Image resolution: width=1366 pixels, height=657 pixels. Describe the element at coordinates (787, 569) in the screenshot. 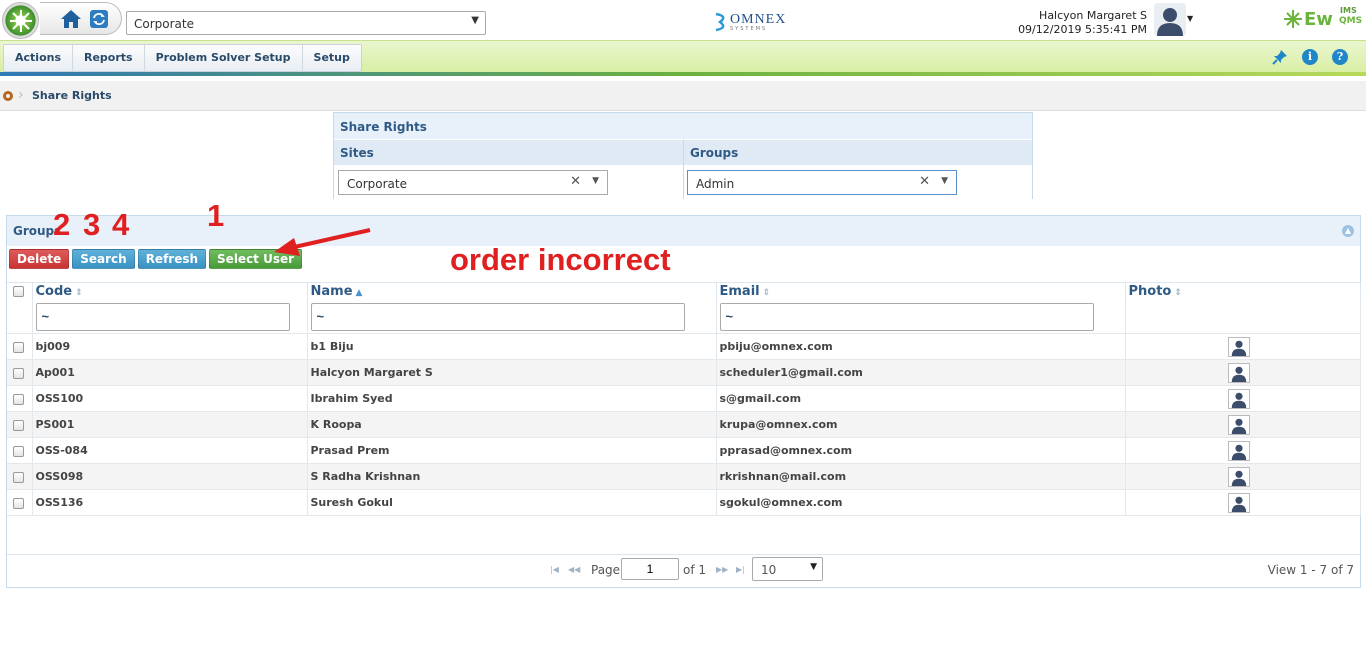

I see `page-size-select: 10 ▼` at that location.